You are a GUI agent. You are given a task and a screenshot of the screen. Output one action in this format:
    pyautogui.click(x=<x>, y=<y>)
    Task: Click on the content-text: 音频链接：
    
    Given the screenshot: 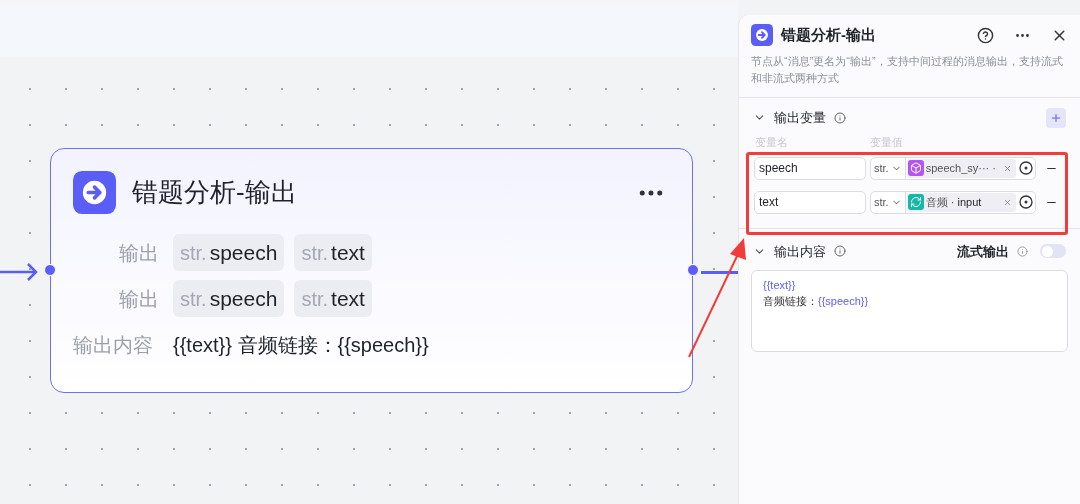 What is the action you would take?
    pyautogui.click(x=790, y=301)
    